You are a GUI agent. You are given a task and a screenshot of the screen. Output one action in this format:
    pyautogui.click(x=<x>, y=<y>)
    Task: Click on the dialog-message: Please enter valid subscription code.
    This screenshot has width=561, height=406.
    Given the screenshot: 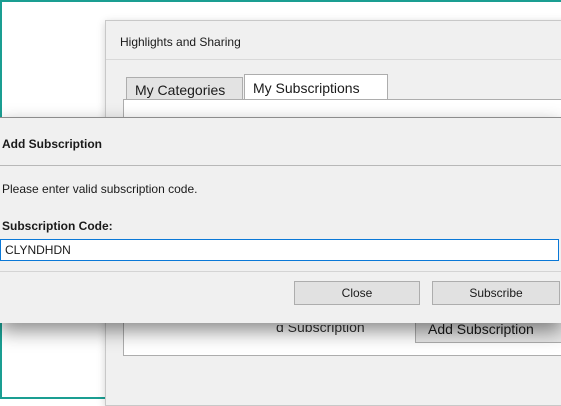 What is the action you would take?
    pyautogui.click(x=100, y=189)
    